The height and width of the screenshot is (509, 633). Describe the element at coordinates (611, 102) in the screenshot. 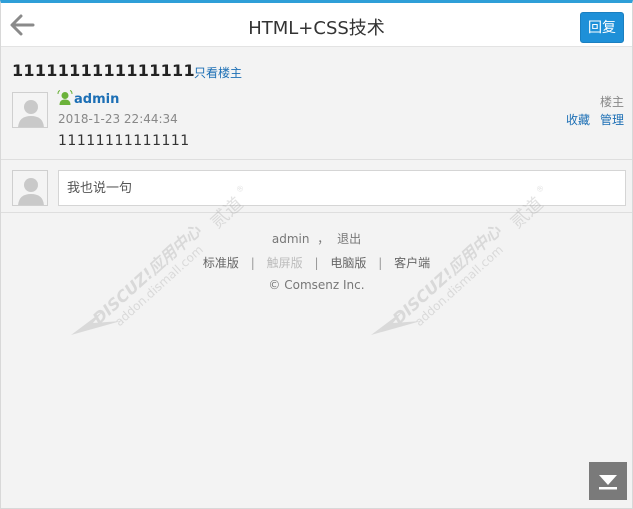

I see `floor-label: 楼主` at that location.